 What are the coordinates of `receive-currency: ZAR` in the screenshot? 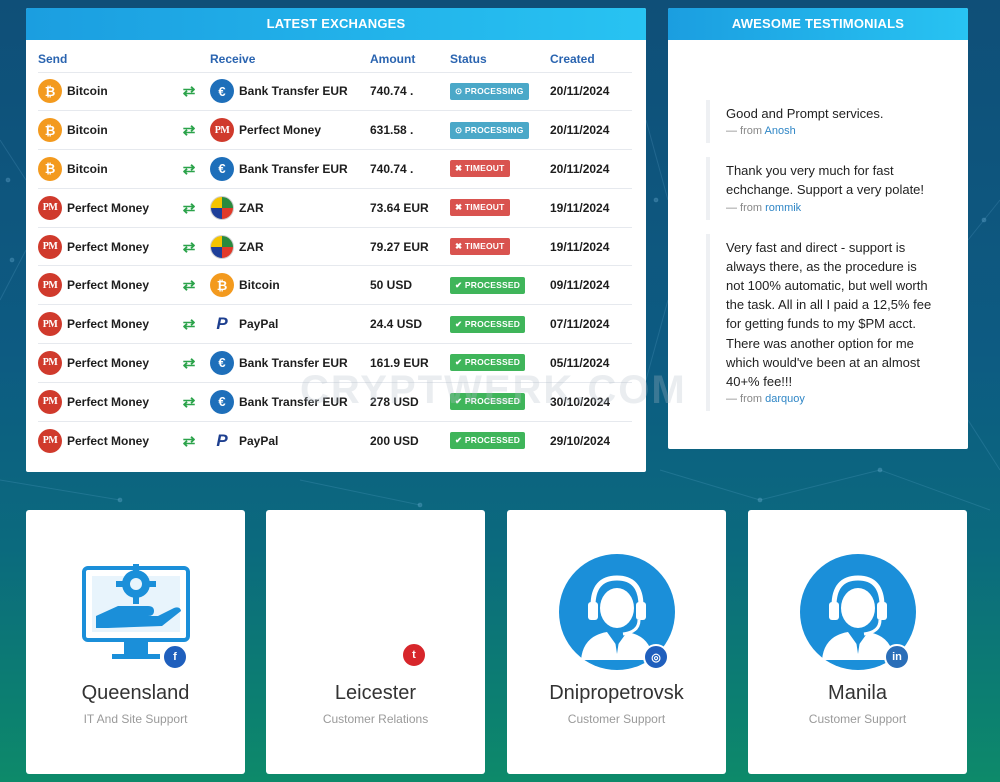 It's located at (251, 246).